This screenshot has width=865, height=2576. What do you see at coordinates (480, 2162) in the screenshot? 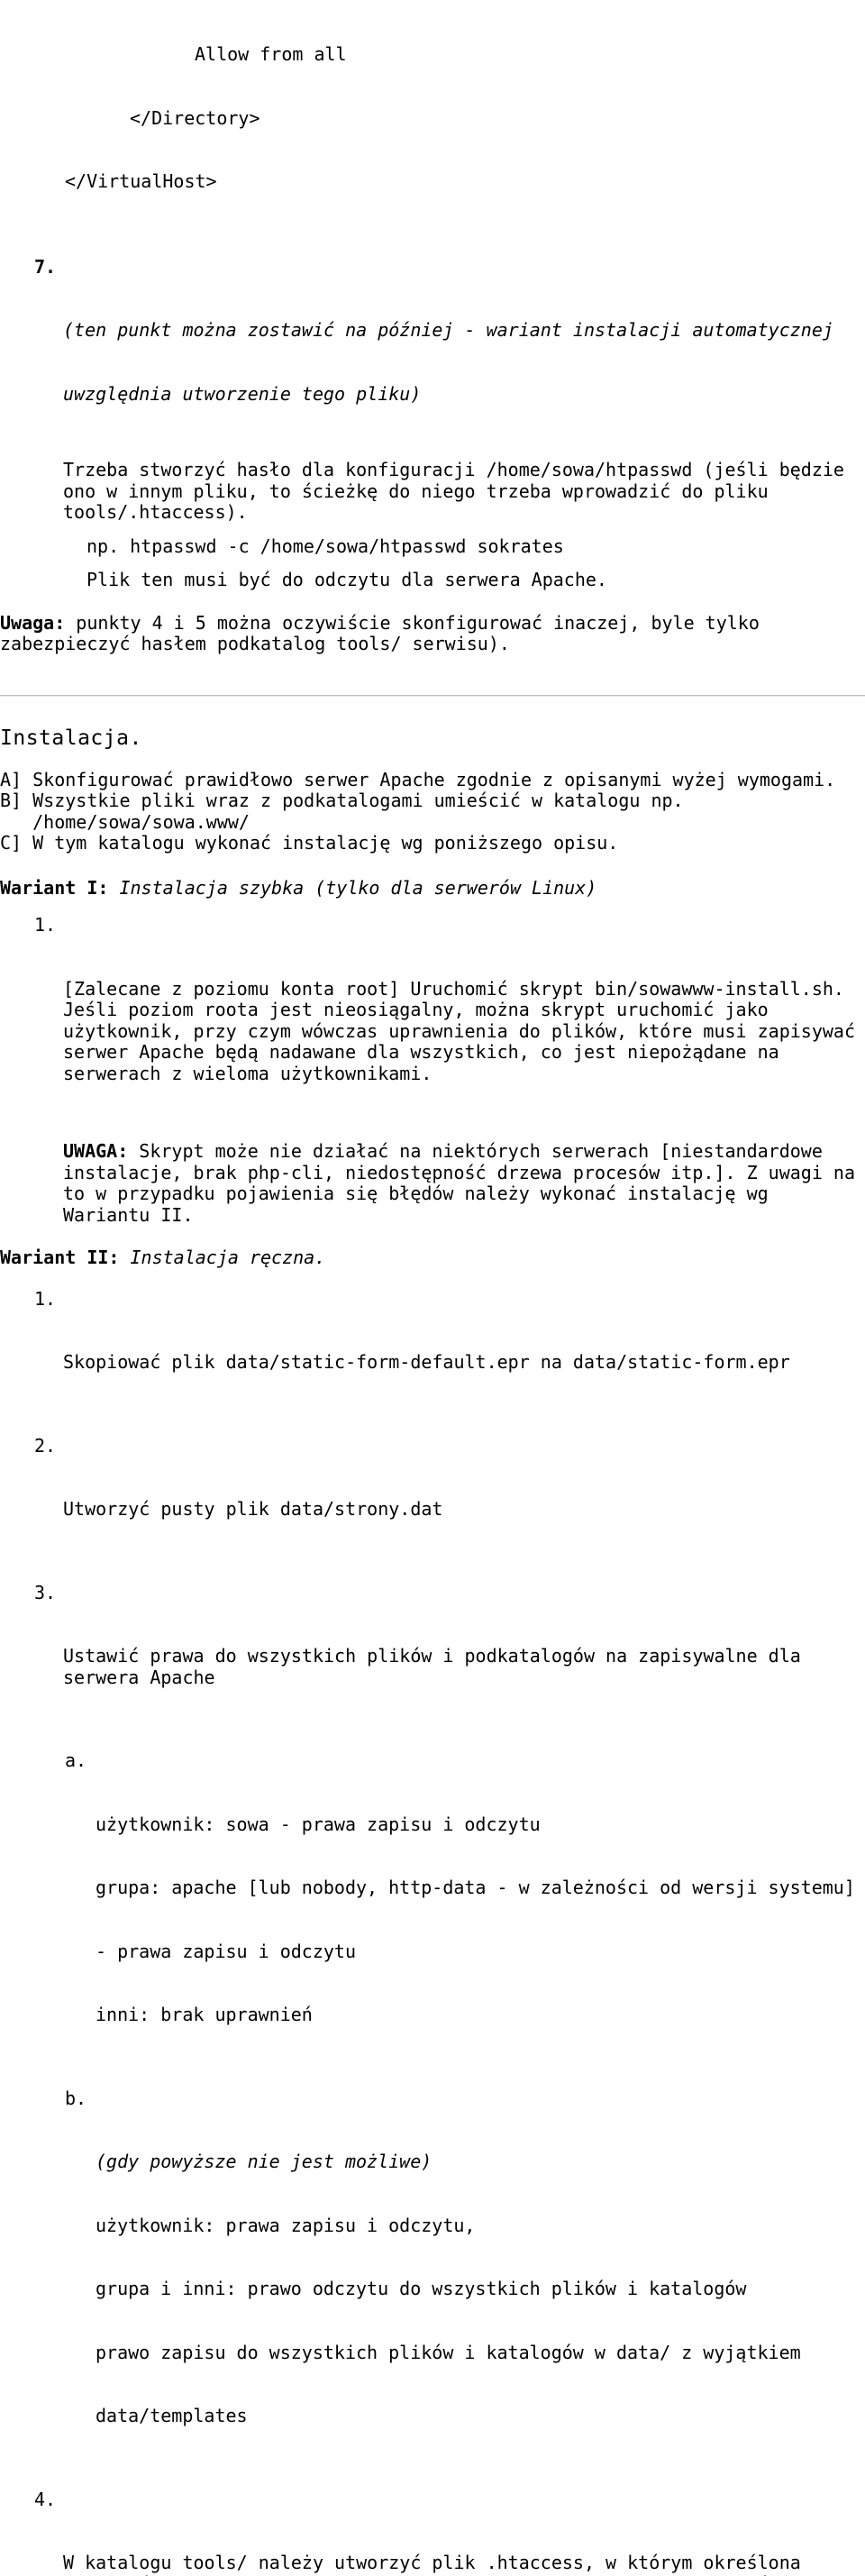
I see `sub-b-italic-line: (gdy powyższe nie jest możliwe)` at bounding box center [480, 2162].